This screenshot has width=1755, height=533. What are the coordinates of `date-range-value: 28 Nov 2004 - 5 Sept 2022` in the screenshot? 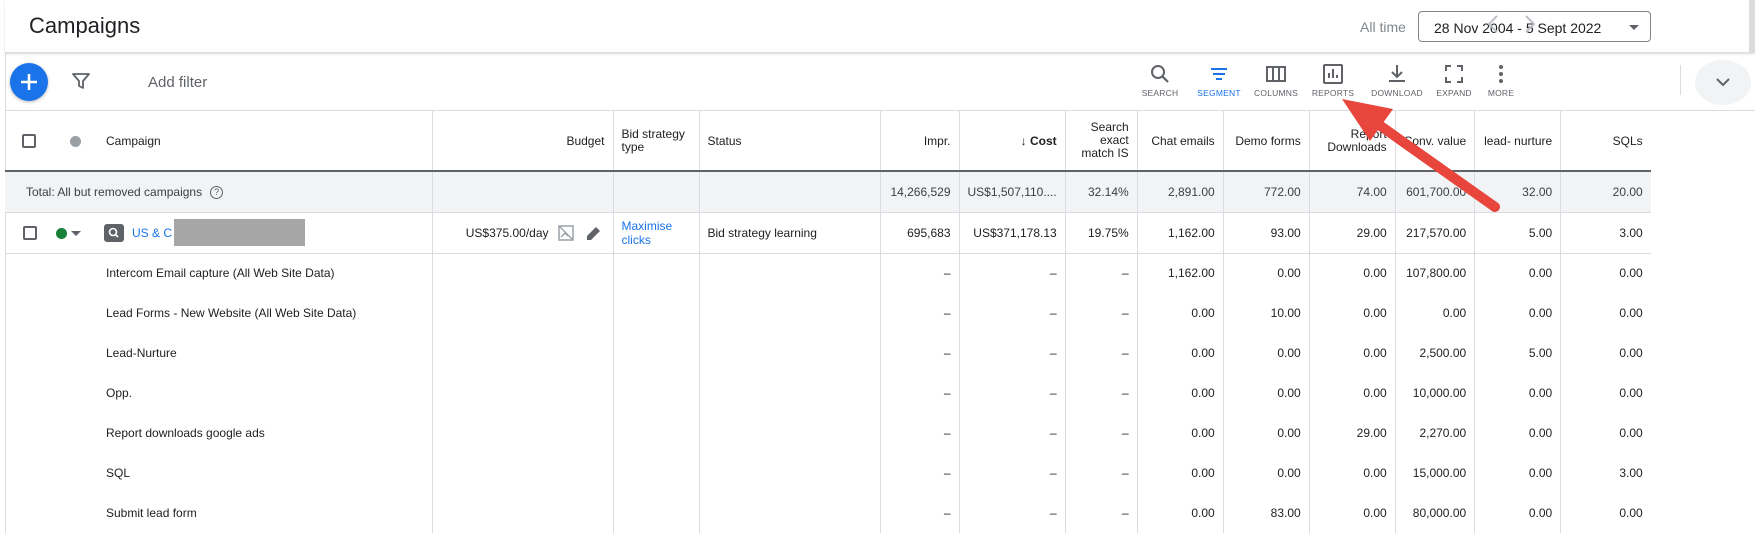 It's located at (1518, 28).